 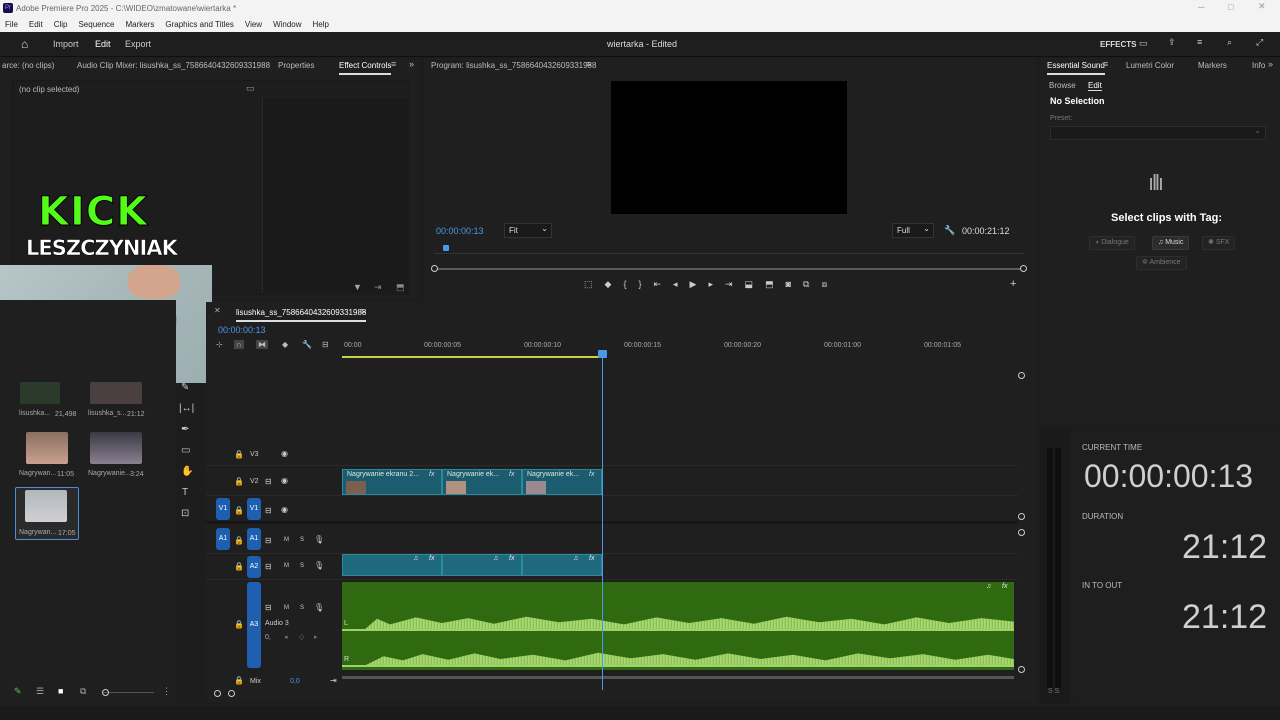 What do you see at coordinates (588, 286) in the screenshot?
I see `add-marker-icon: ⬚` at bounding box center [588, 286].